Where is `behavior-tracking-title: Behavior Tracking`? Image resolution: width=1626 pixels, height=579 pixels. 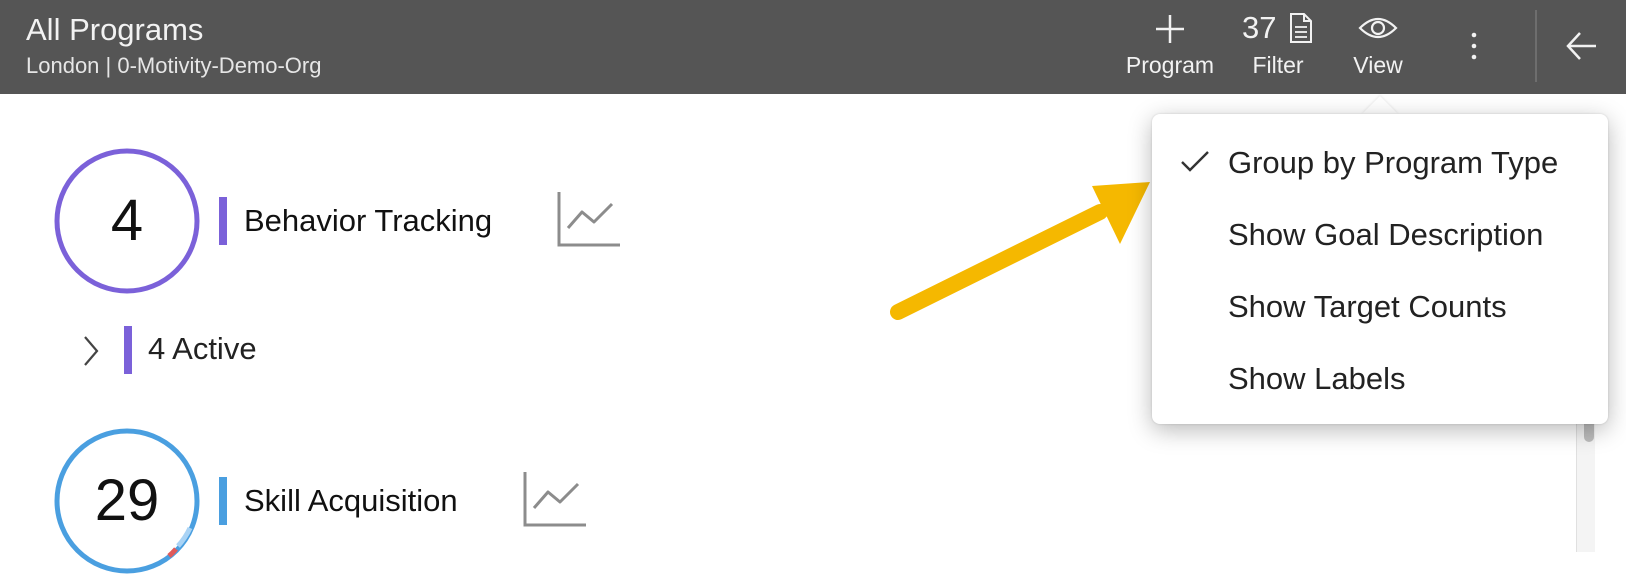
behavior-tracking-title: Behavior Tracking is located at coordinates (368, 220).